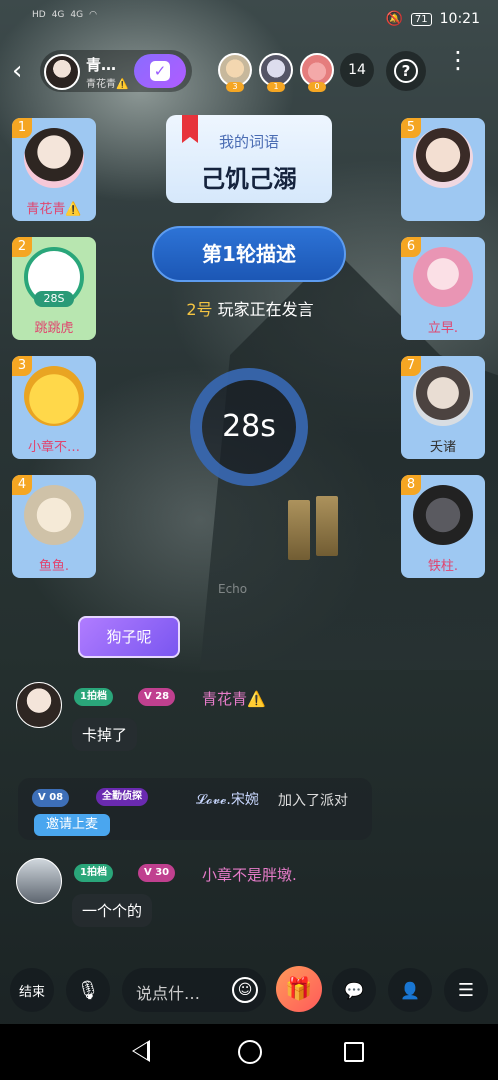 This screenshot has width=498, height=1080. I want to click on seat-5: 5, so click(443, 169).